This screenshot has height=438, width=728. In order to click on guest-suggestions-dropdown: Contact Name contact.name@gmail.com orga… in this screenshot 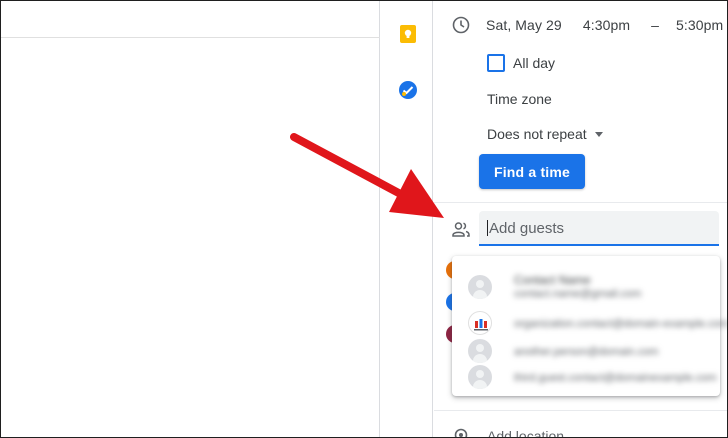, I will do `click(590, 326)`.